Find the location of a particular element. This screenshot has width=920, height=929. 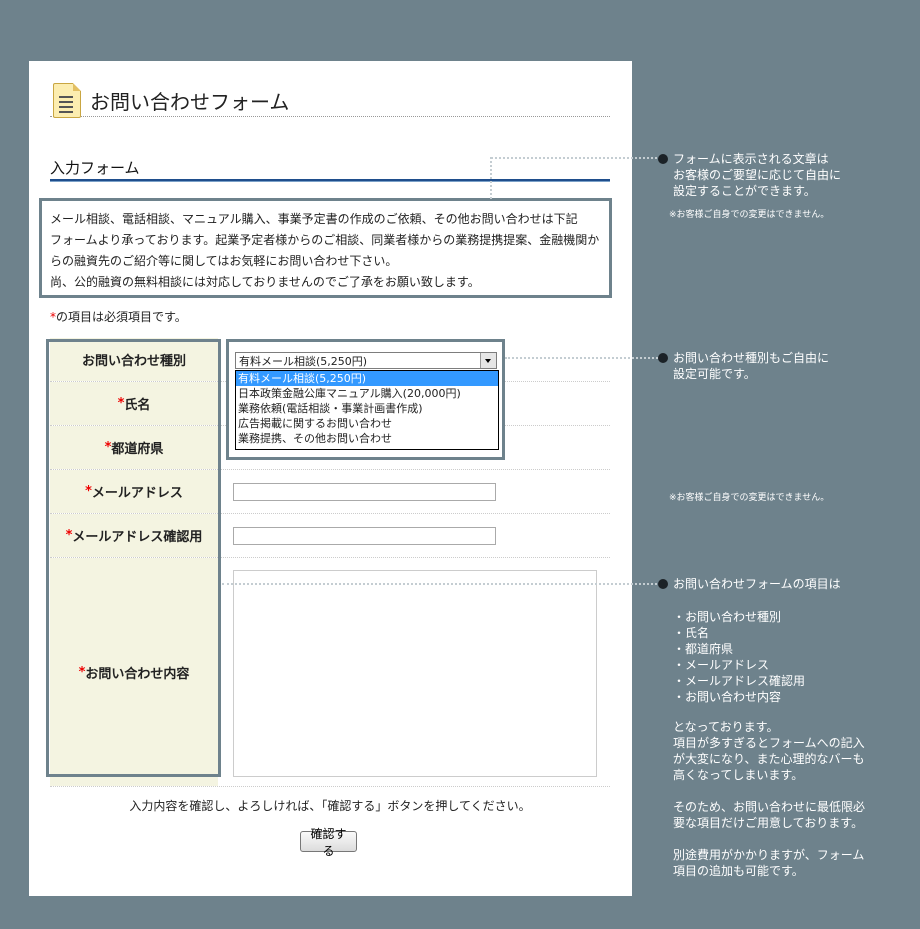

annotation-form-items-heading: お問い合わせフォームの項目は is located at coordinates (757, 584).